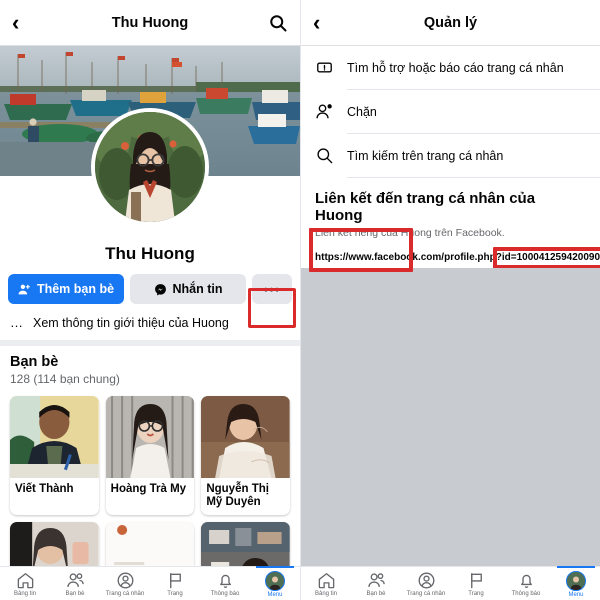 The width and height of the screenshot is (600, 600). What do you see at coordinates (197, 289) in the screenshot?
I see `message-label: Nhắn tin` at bounding box center [197, 289].